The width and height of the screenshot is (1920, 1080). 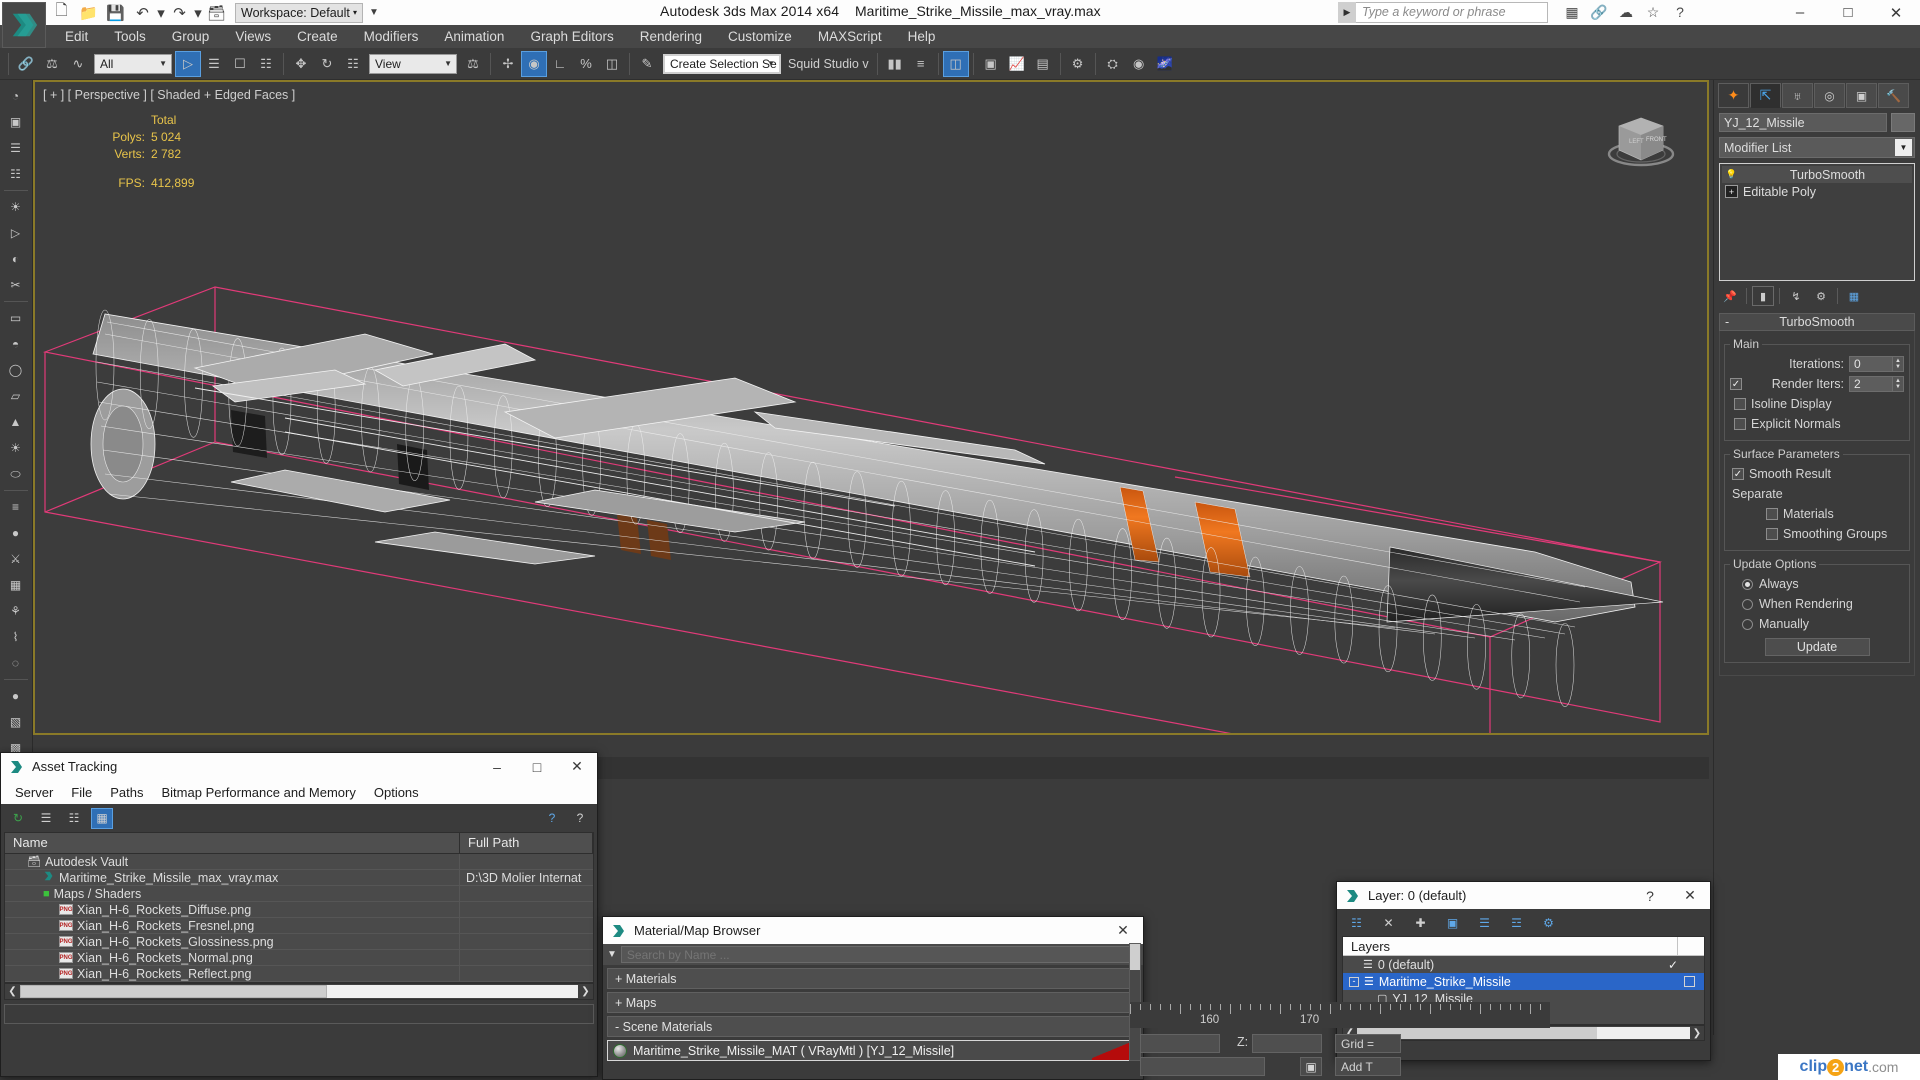 What do you see at coordinates (15, 507) in the screenshot?
I see `fur-icon: ≡` at bounding box center [15, 507].